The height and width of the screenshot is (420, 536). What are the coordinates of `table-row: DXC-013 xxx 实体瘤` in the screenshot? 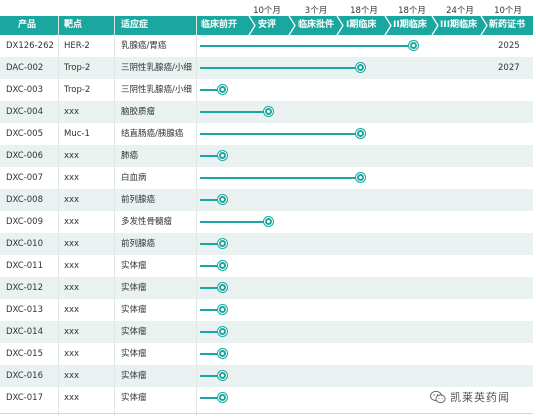 It's located at (266, 310).